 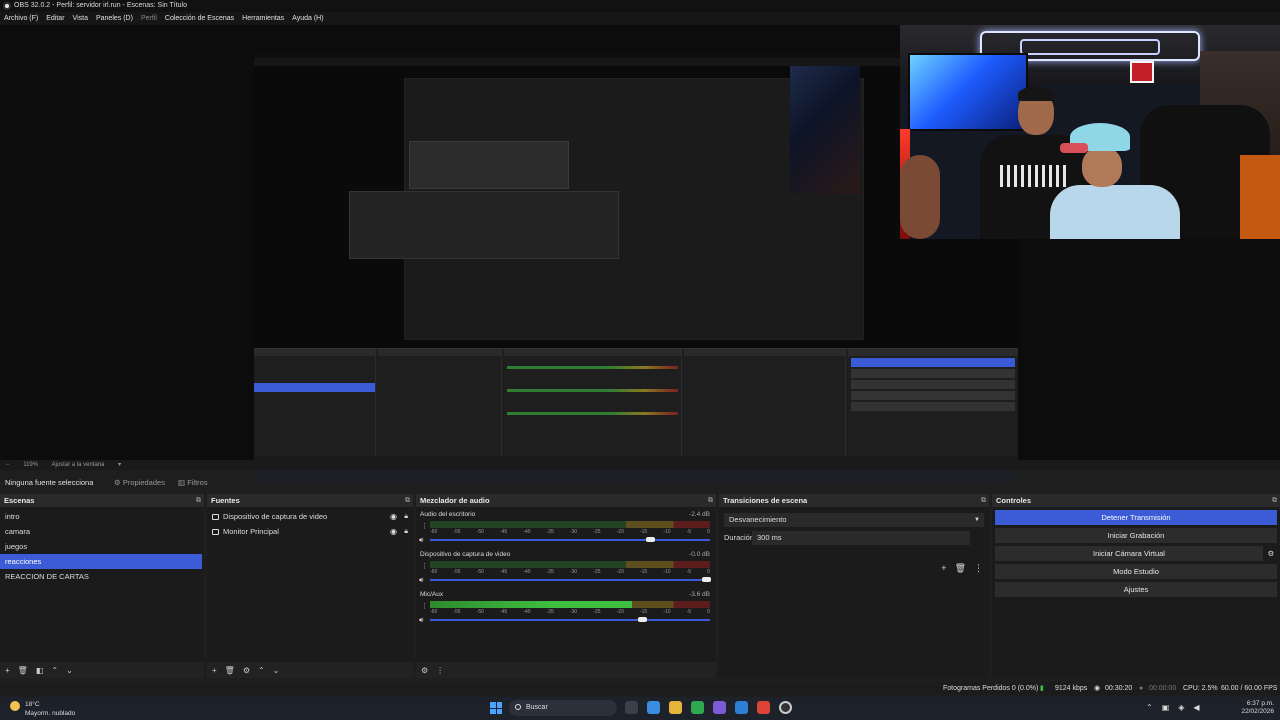 What do you see at coordinates (933, 362) in the screenshot?
I see `nested-control-button` at bounding box center [933, 362].